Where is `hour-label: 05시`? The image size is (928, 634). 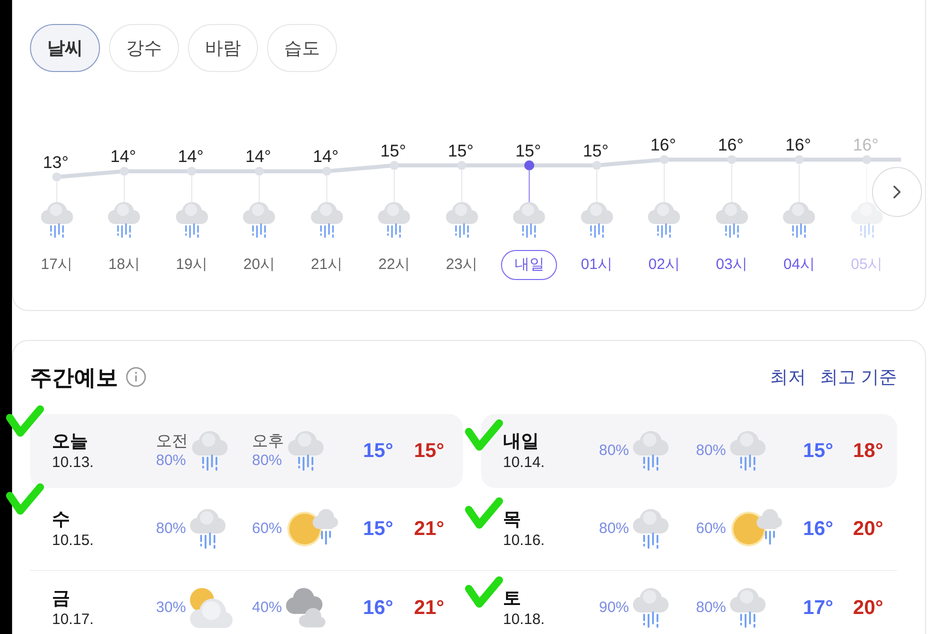 hour-label: 05시 is located at coordinates (866, 264).